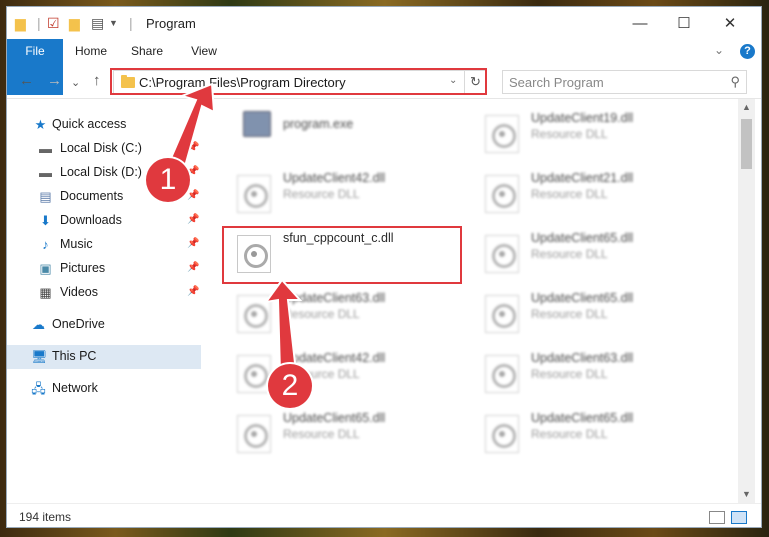  I want to click on step-1-badge: 1, so click(168, 180).